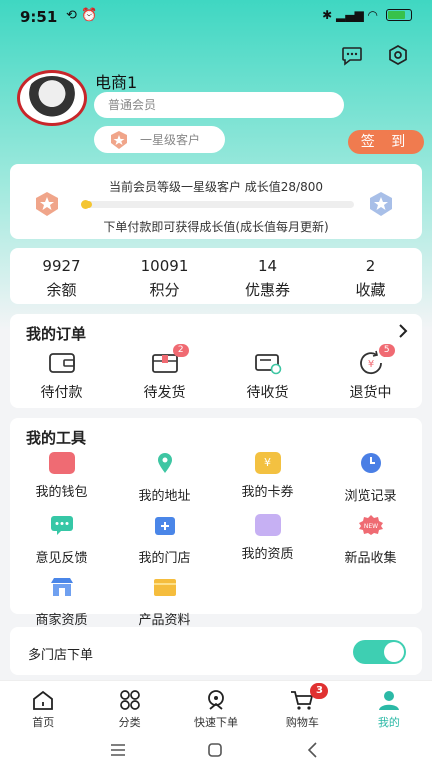  What do you see at coordinates (267, 290) in the screenshot?
I see `stat-label: 优惠券` at bounding box center [267, 290].